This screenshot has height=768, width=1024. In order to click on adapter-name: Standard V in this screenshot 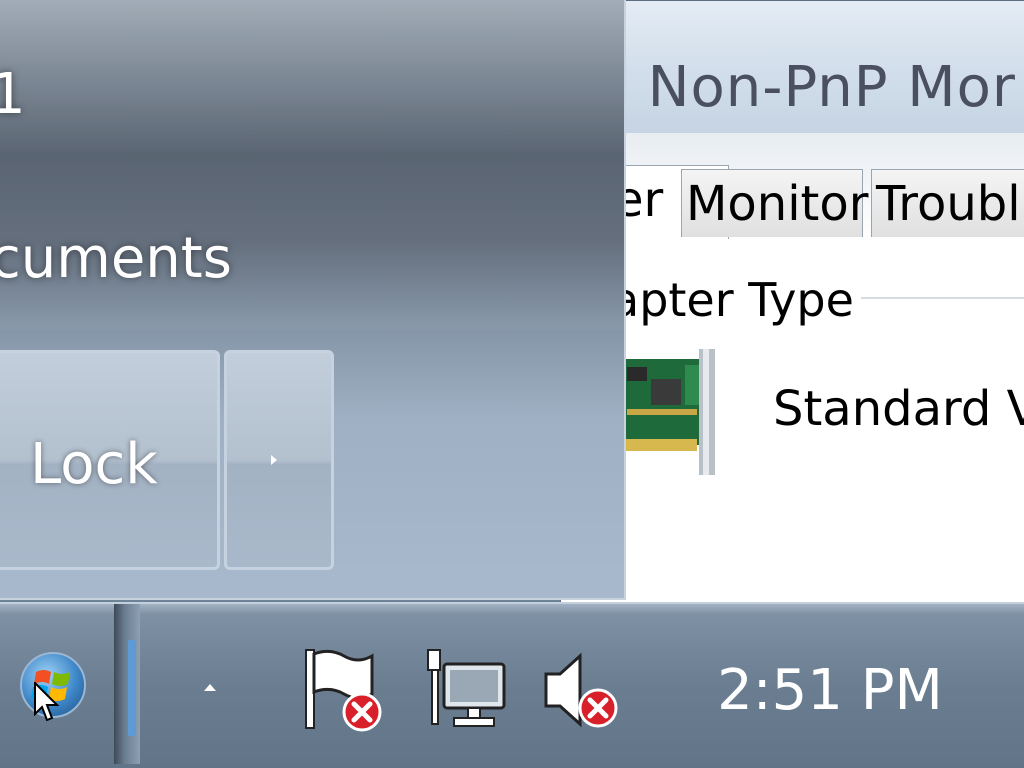, I will do `click(898, 409)`.